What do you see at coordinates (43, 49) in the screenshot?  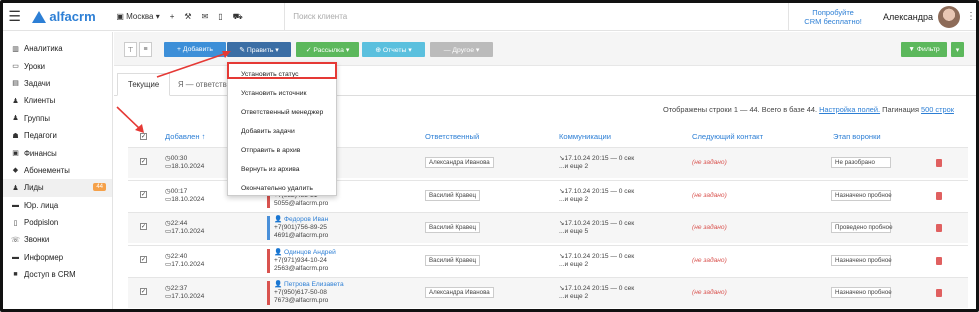 I see `sidebar-item-label: Аналитика` at bounding box center [43, 49].